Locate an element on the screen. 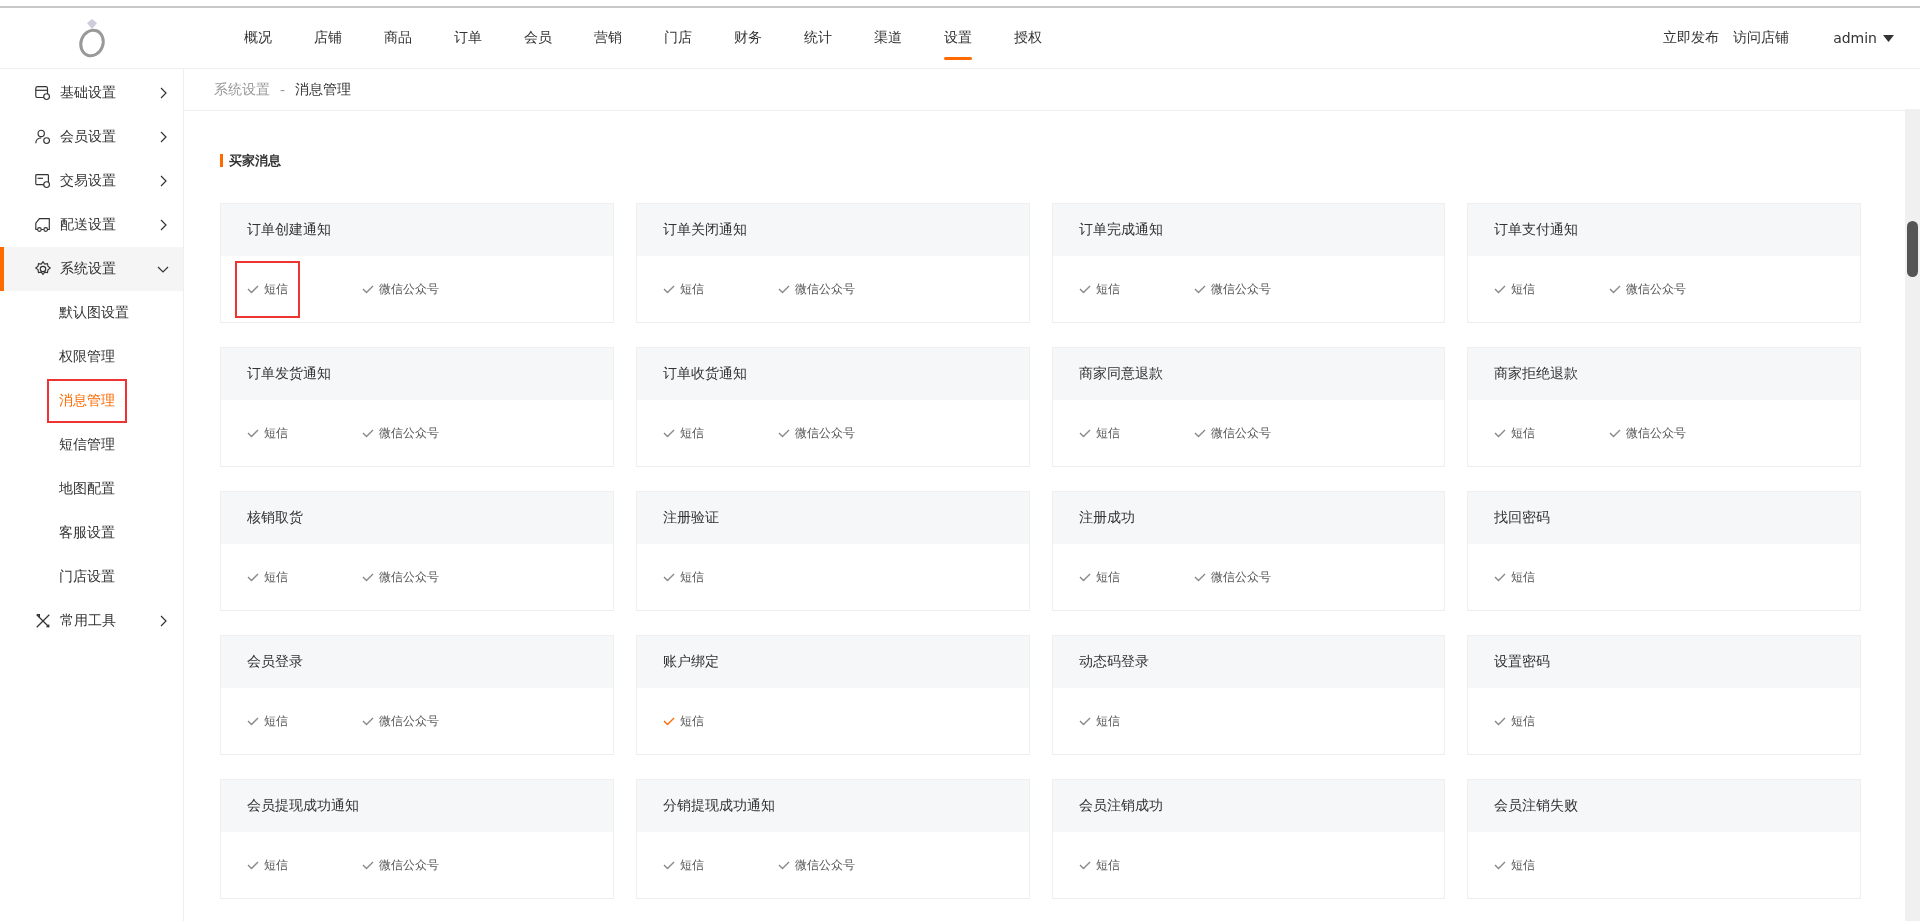 The width and height of the screenshot is (1920, 921). sidebar-item: 常用工具 is located at coordinates (91, 621).